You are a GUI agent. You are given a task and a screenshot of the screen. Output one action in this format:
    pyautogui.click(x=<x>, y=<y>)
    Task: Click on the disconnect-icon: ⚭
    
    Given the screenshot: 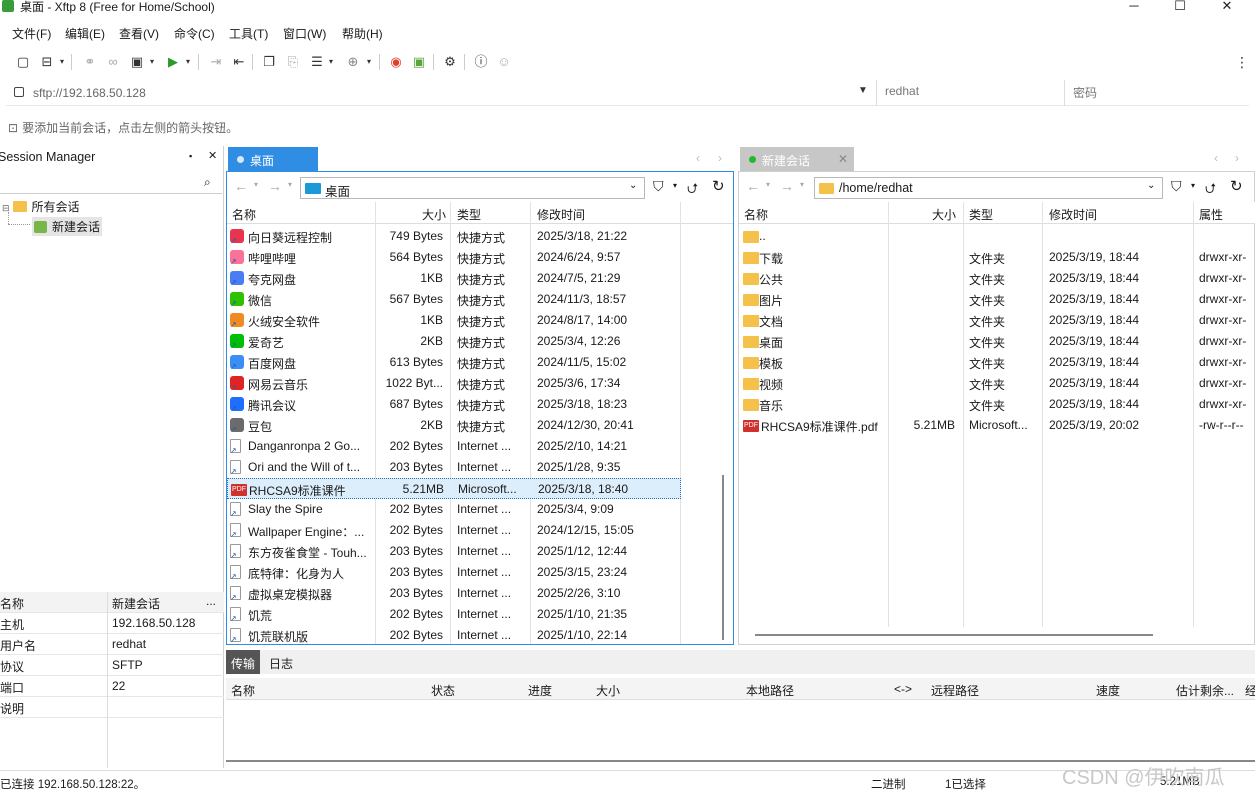 What is the action you would take?
    pyautogui.click(x=90, y=62)
    